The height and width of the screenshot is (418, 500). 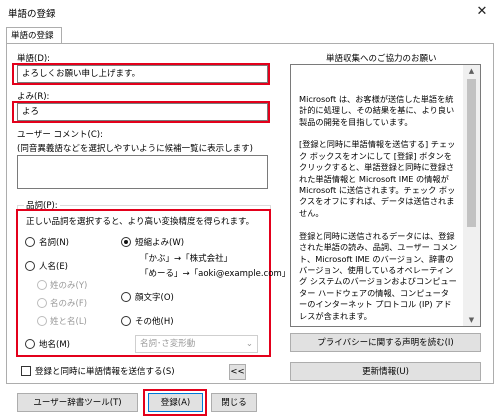 I want to click on emoticon-radio, so click(x=126, y=297).